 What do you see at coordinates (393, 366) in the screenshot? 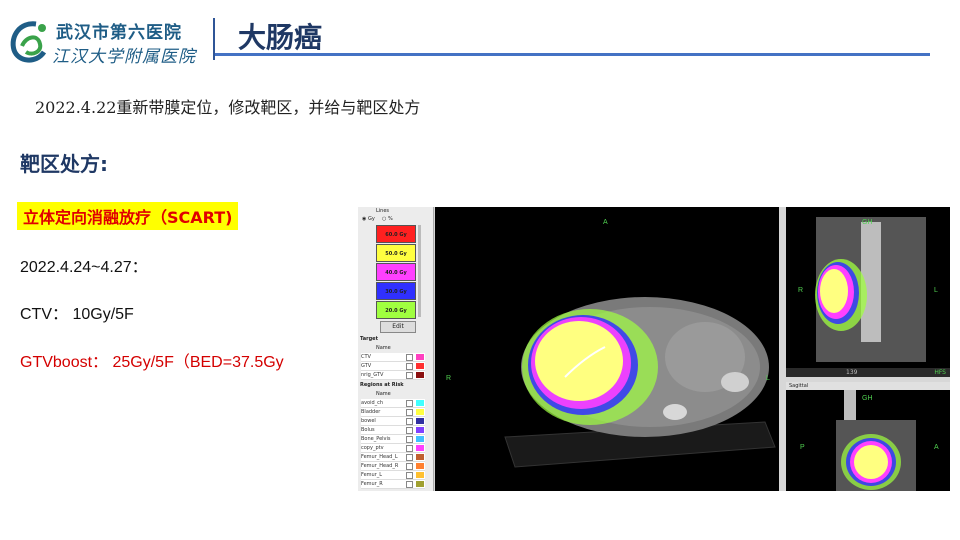
I see `target-row: GTV` at bounding box center [393, 366].